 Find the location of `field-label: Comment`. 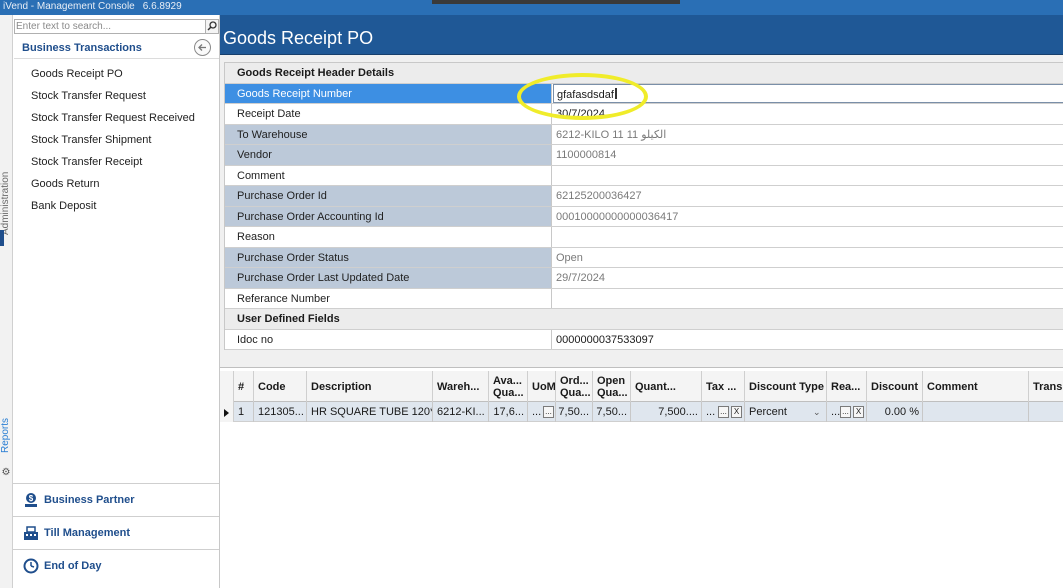

field-label: Comment is located at coordinates (388, 175).